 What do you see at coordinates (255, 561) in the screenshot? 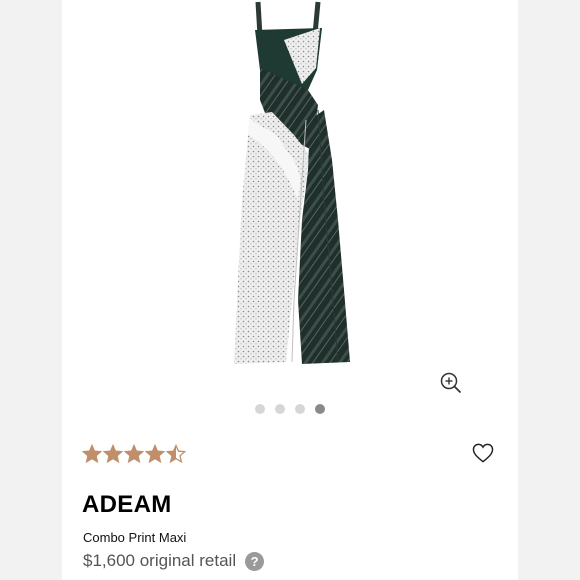
I see `question-icon: ?` at bounding box center [255, 561].